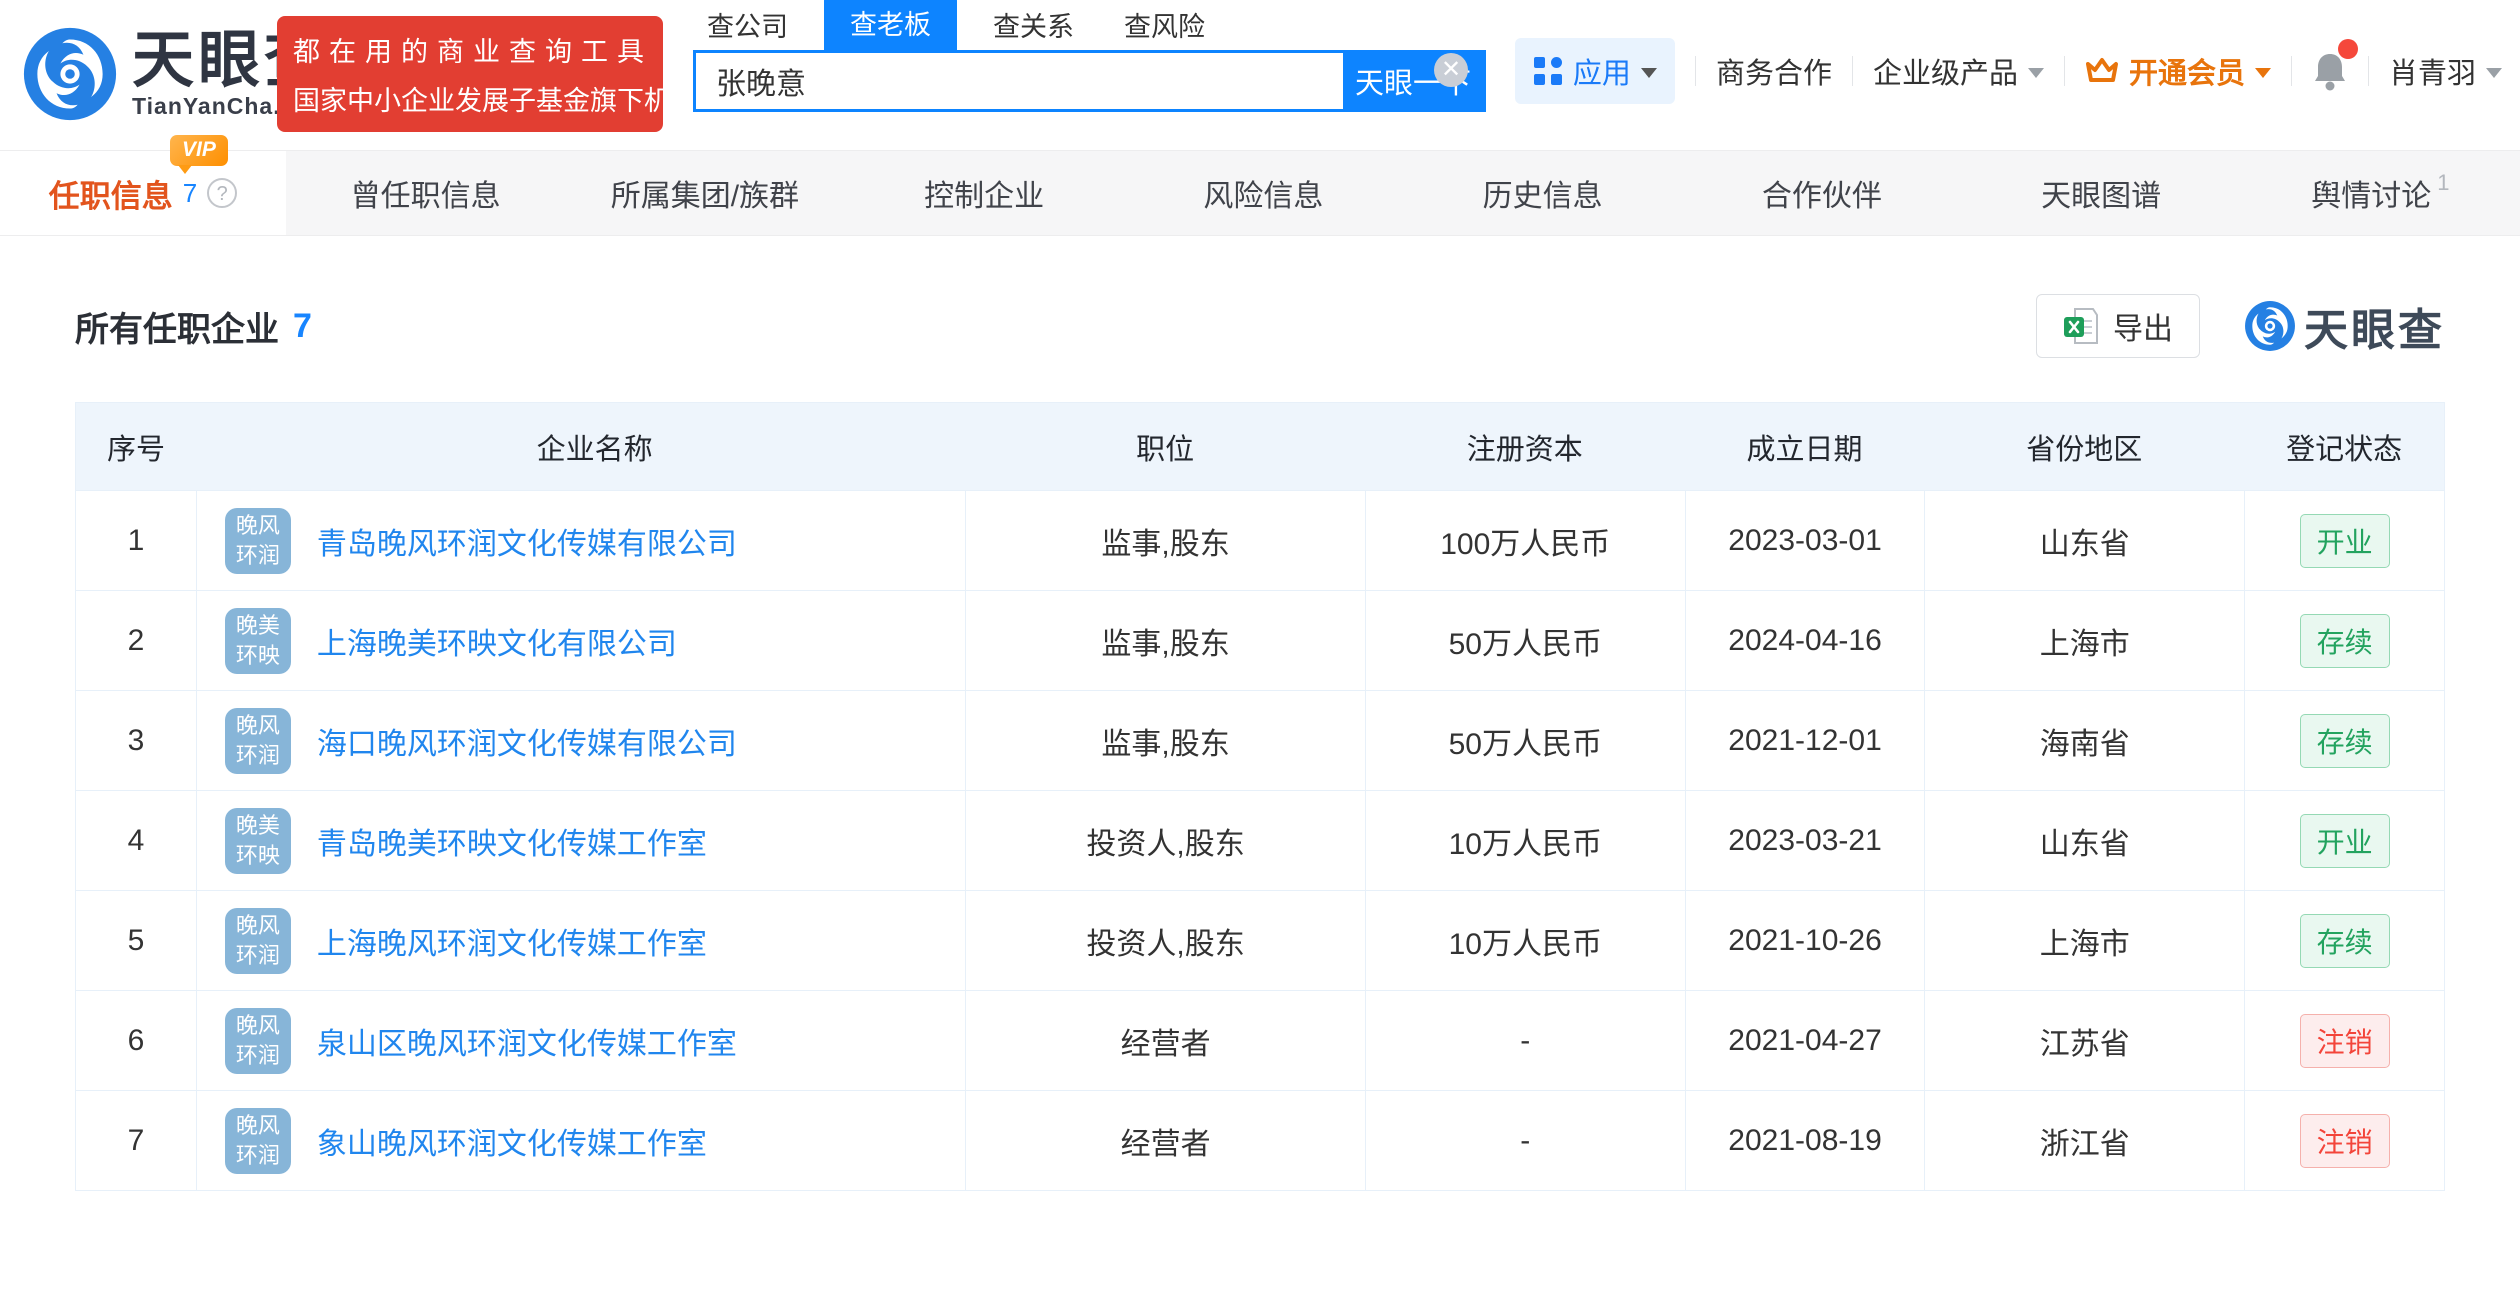 The image size is (2520, 1314). What do you see at coordinates (1260, 446) in the screenshot?
I see `table-header: 序号 企业名称 职位 注册资本 成立日期 省份地区 登记状态` at bounding box center [1260, 446].